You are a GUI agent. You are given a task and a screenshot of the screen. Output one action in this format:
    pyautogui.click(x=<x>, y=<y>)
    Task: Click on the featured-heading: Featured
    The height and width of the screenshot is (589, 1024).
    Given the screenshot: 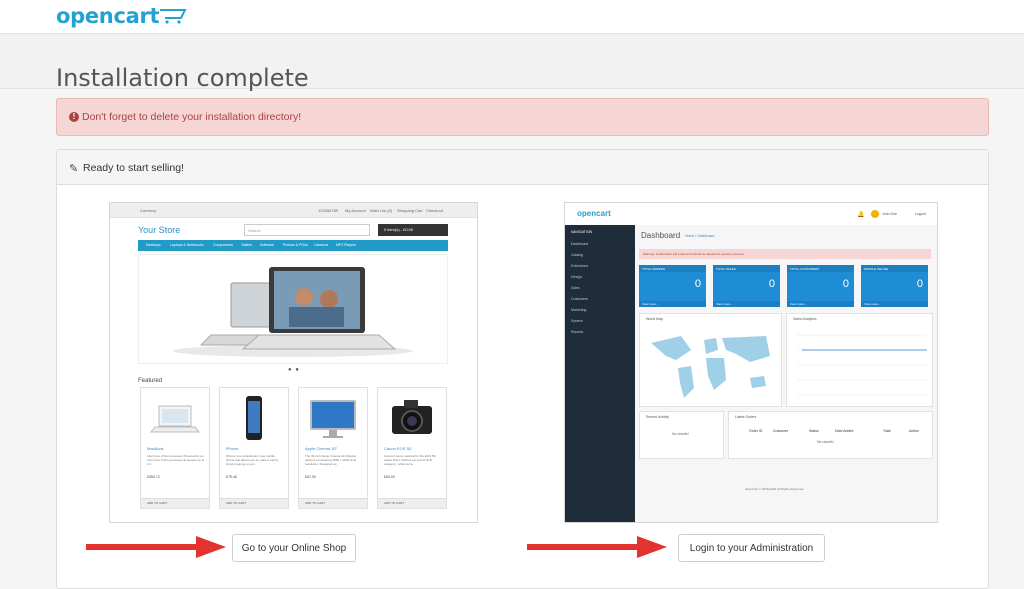 What is the action you would take?
    pyautogui.click(x=150, y=381)
    